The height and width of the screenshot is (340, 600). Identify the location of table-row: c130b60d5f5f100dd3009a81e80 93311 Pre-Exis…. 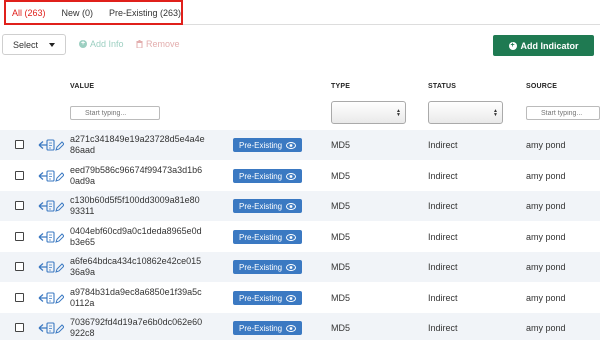
(300, 206).